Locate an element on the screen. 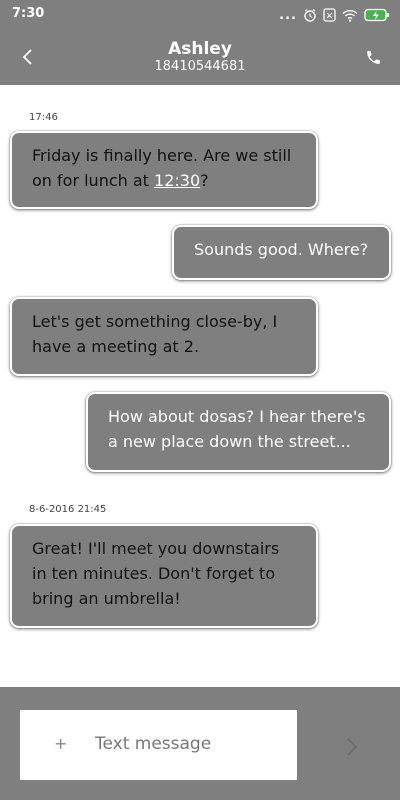 The width and height of the screenshot is (400, 800). message-text: Sounds good. Where? is located at coordinates (281, 249).